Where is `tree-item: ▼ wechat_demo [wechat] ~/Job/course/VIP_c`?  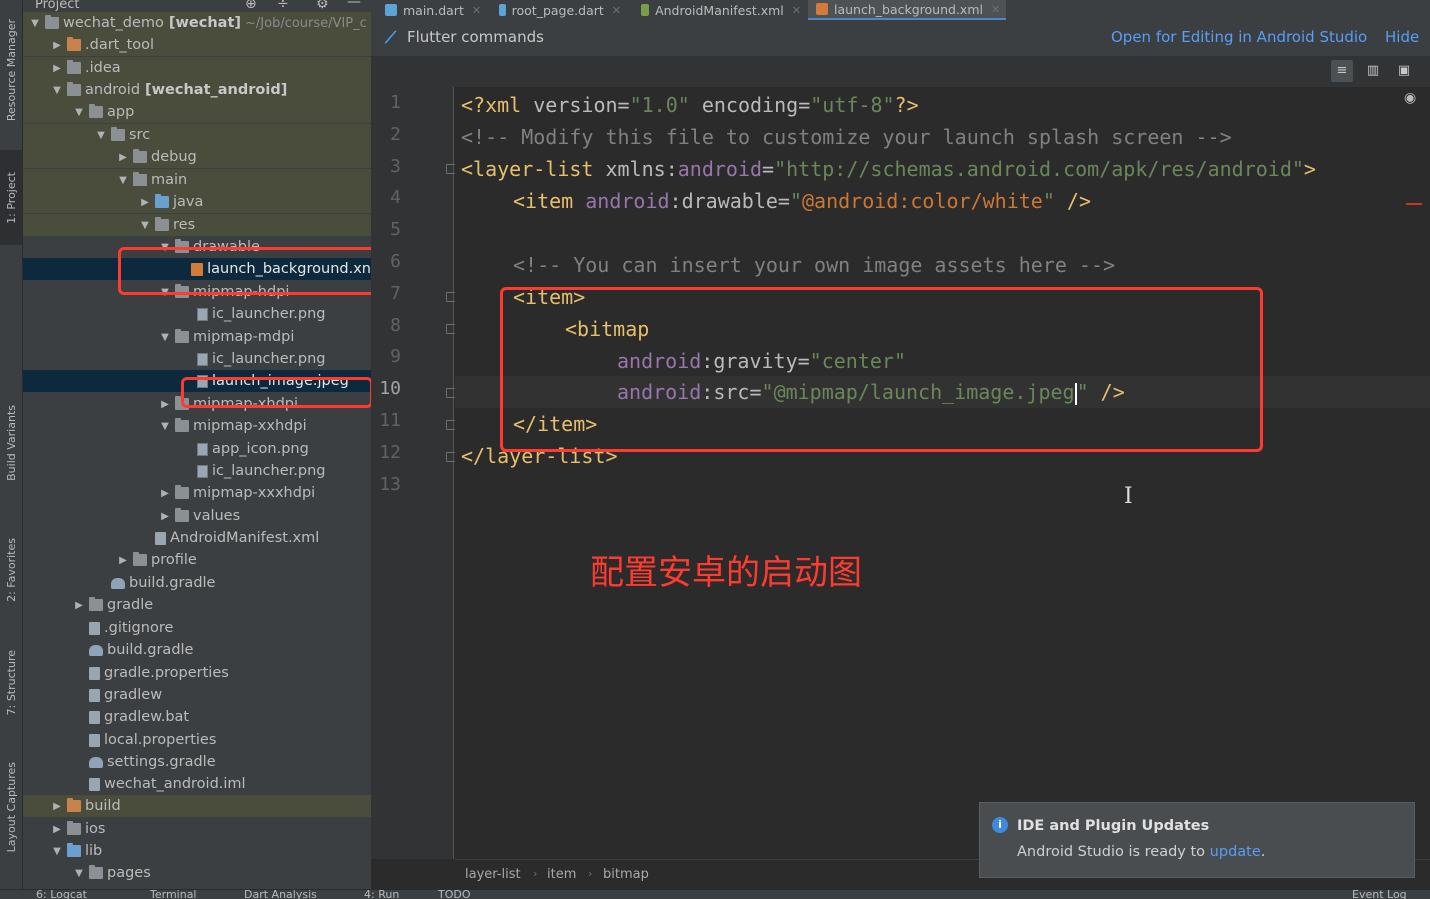
tree-item: ▼ wechat_demo [wechat] ~/Job/course/VIP_c is located at coordinates (197, 23).